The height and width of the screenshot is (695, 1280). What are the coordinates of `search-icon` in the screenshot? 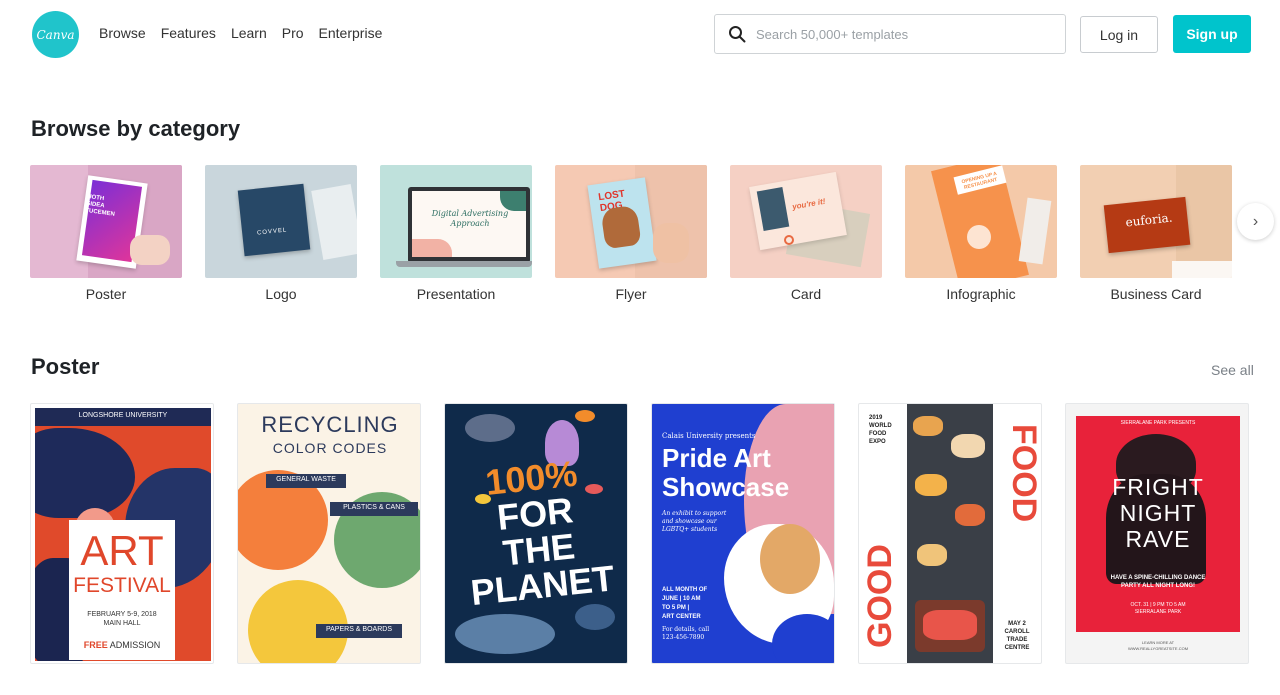 It's located at (737, 34).